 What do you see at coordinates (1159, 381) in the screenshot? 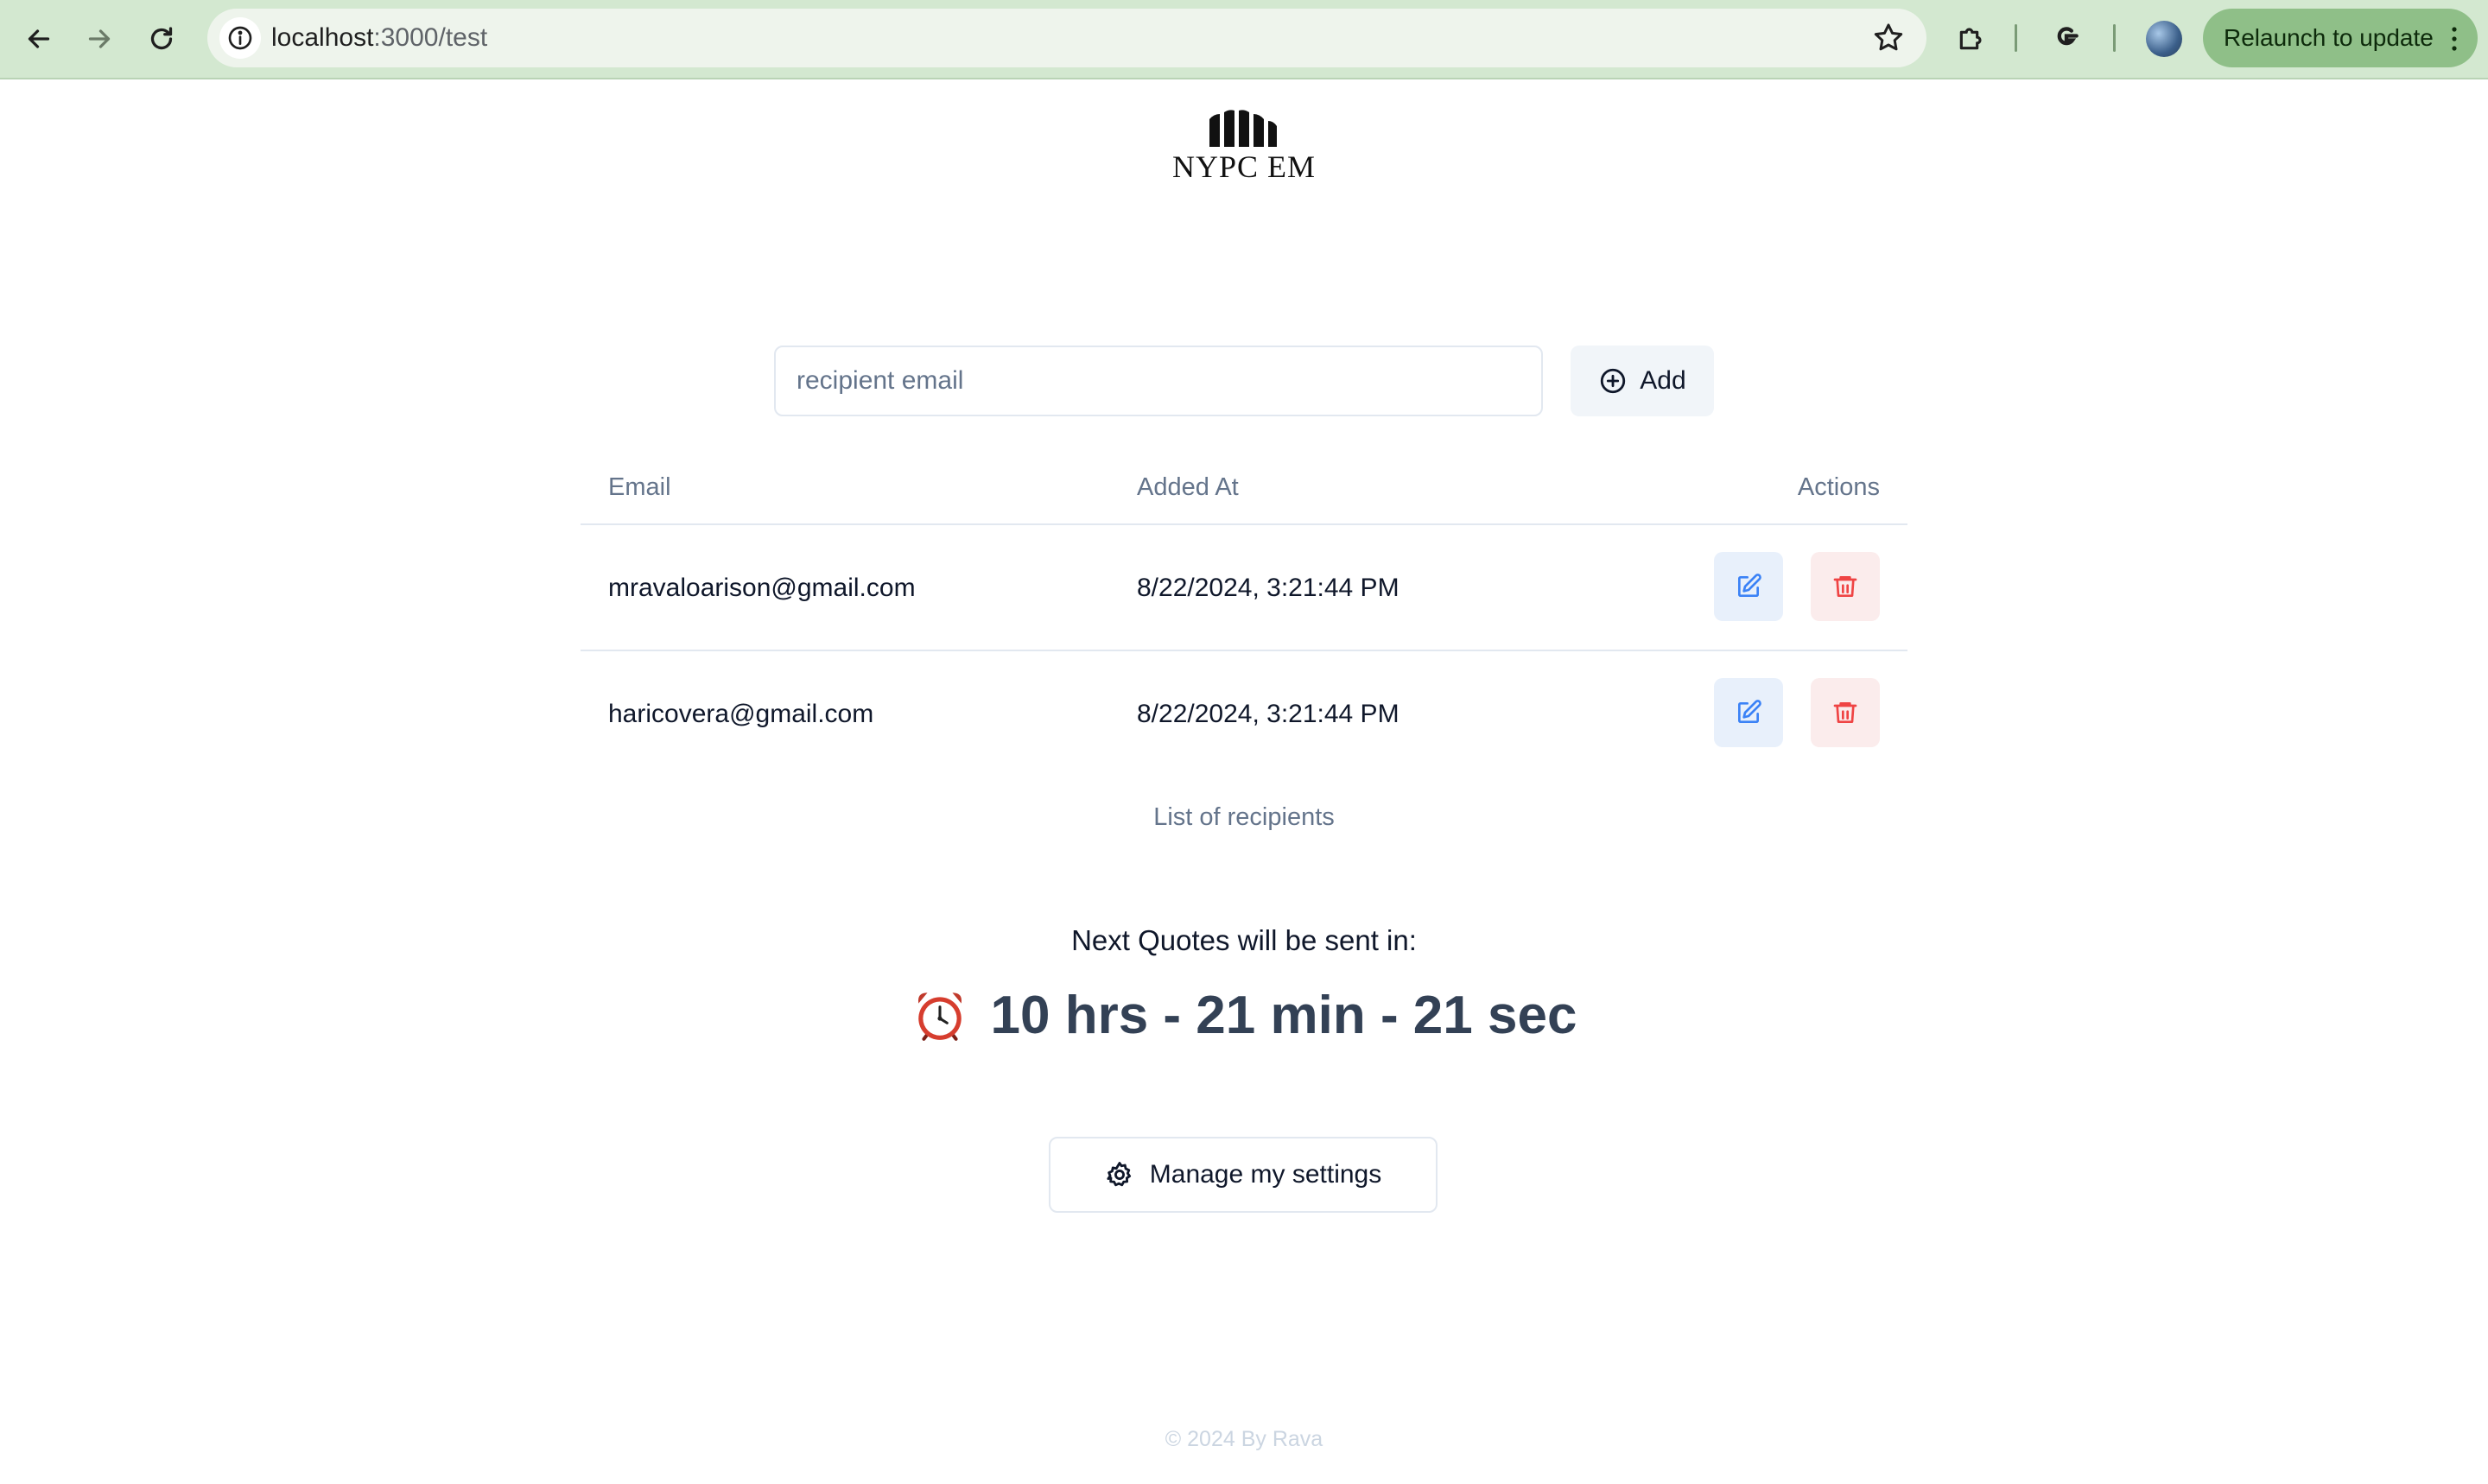
I see `recipient-email-input` at bounding box center [1159, 381].